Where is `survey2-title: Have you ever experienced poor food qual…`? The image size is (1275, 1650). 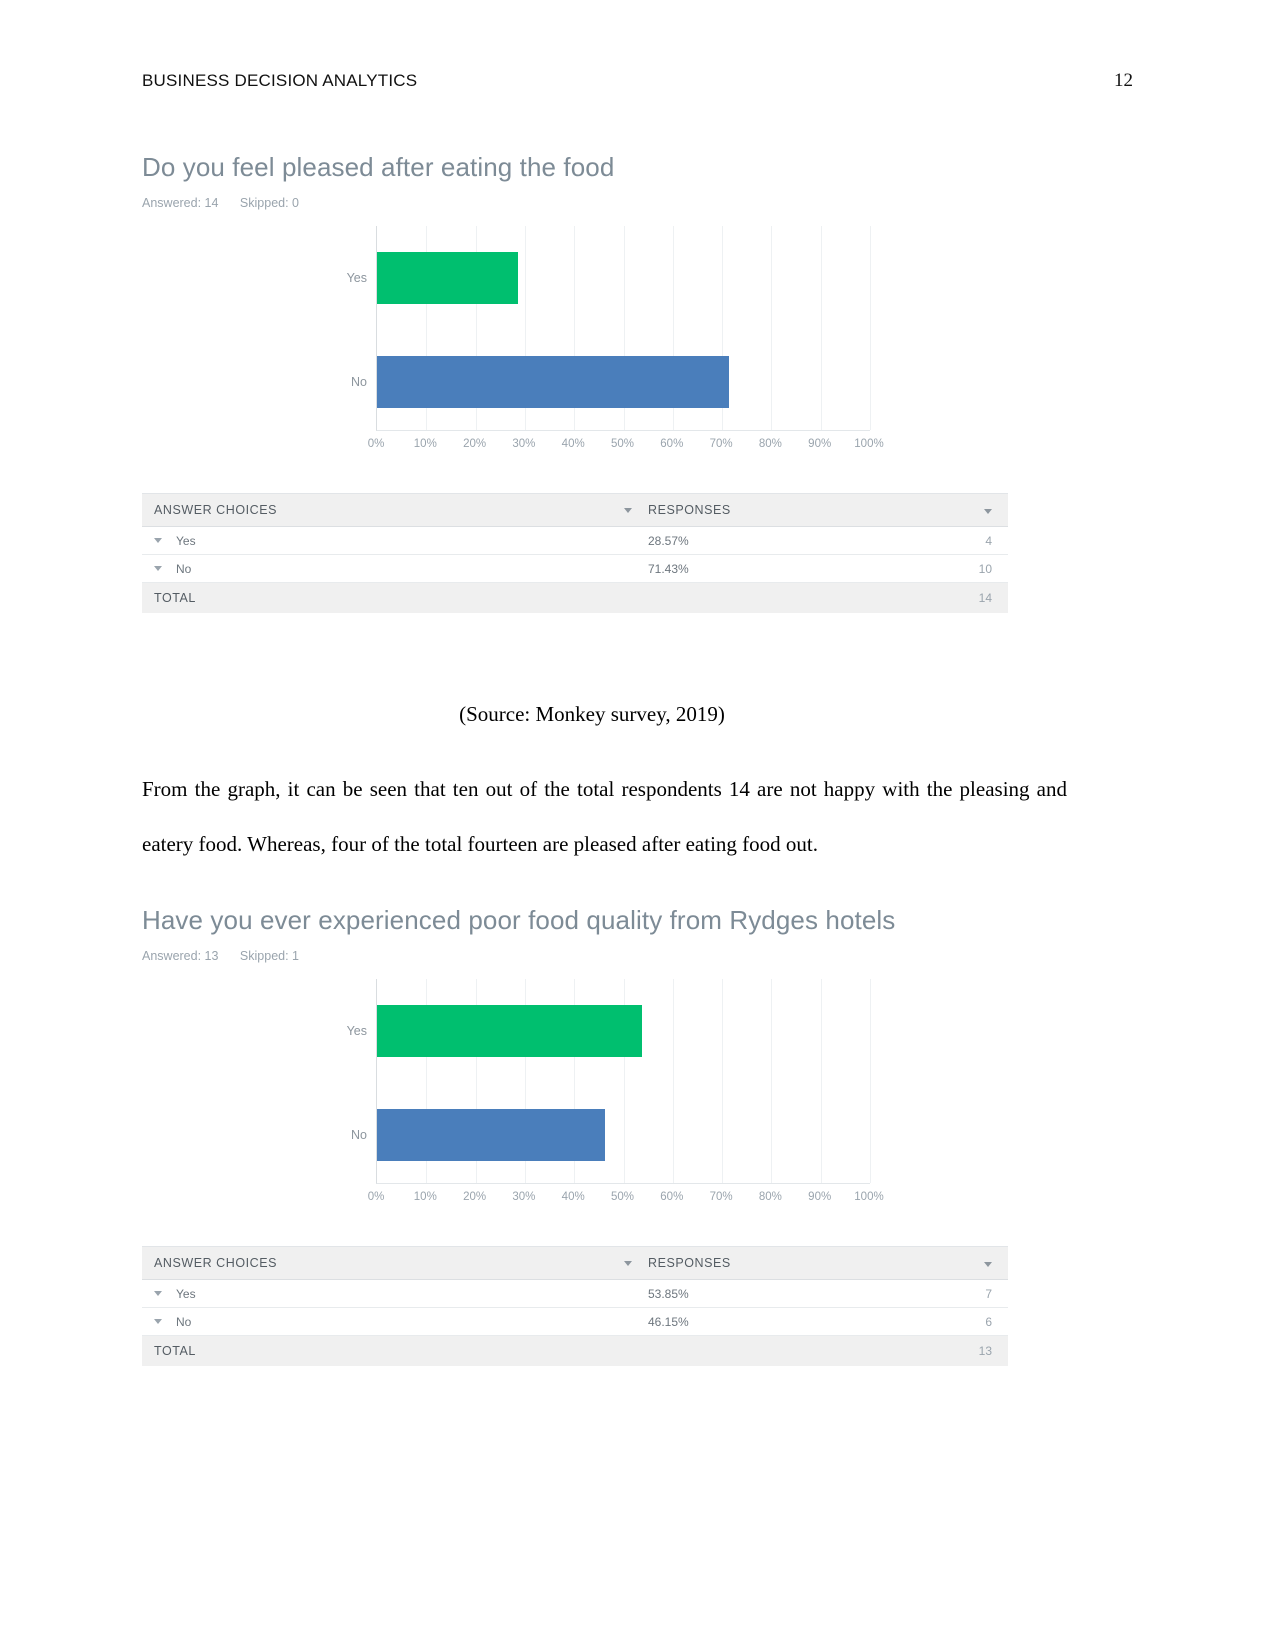
survey2-title: Have you ever experienced poor food qual… is located at coordinates (519, 920).